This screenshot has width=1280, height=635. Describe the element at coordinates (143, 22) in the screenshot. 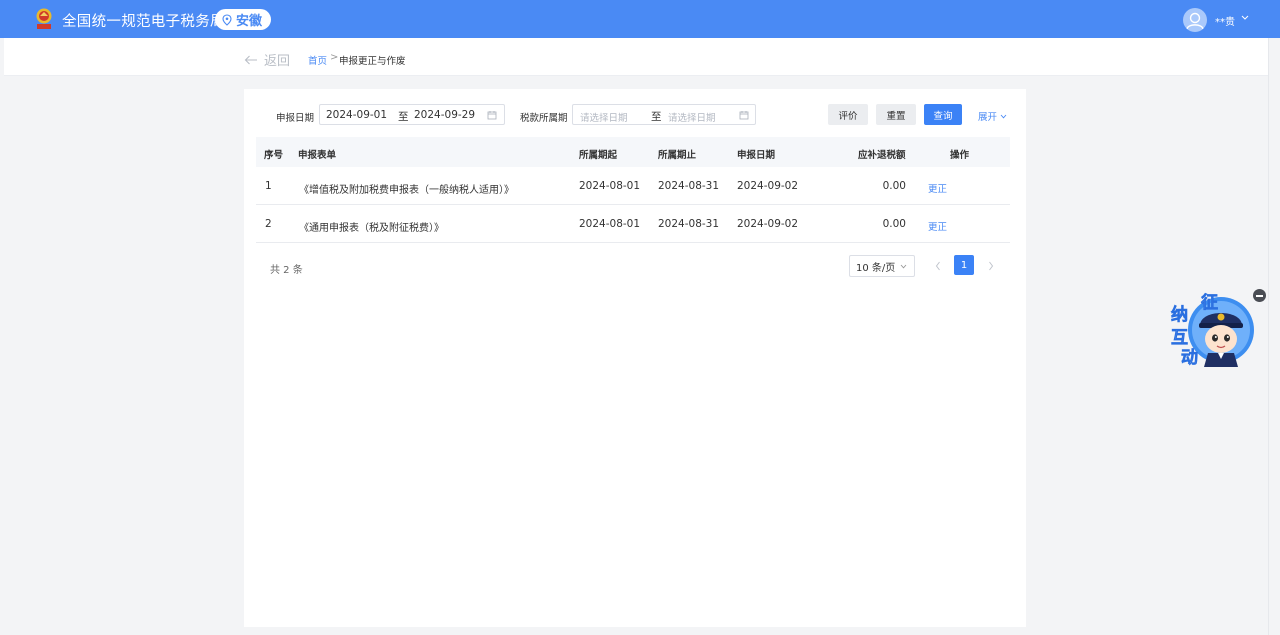

I see `app-title: 全国统一规范电子税务局` at that location.